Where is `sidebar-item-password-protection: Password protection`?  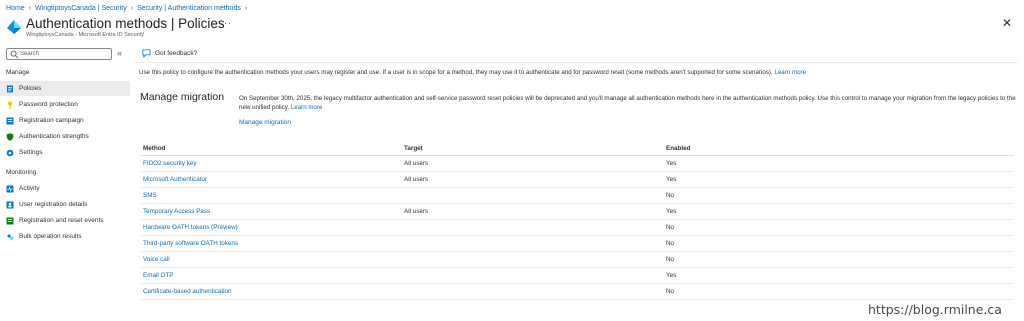
sidebar-item-password-protection: Password protection is located at coordinates (65, 104).